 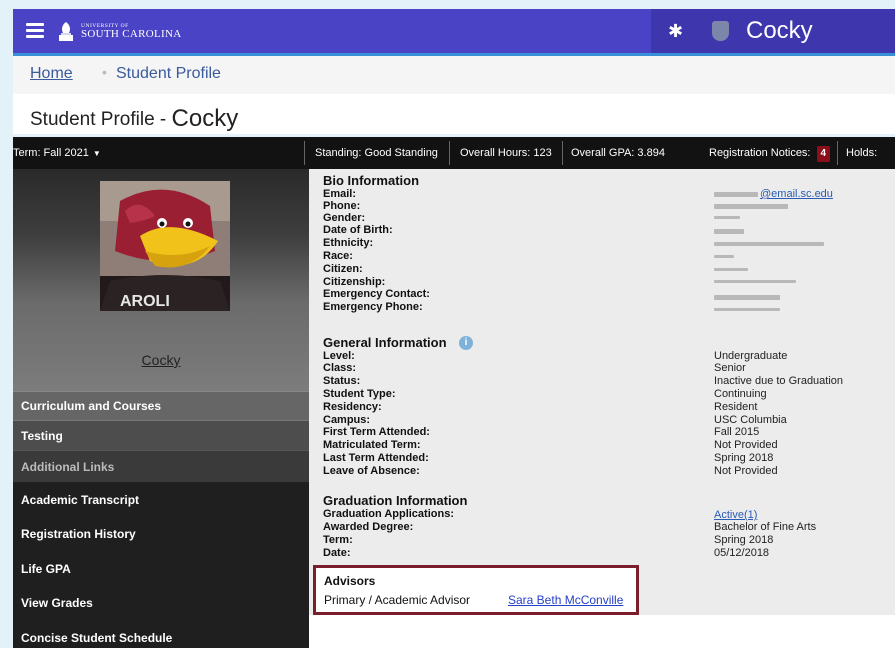 What do you see at coordinates (161, 360) in the screenshot?
I see `student-name-link: Cocky` at bounding box center [161, 360].